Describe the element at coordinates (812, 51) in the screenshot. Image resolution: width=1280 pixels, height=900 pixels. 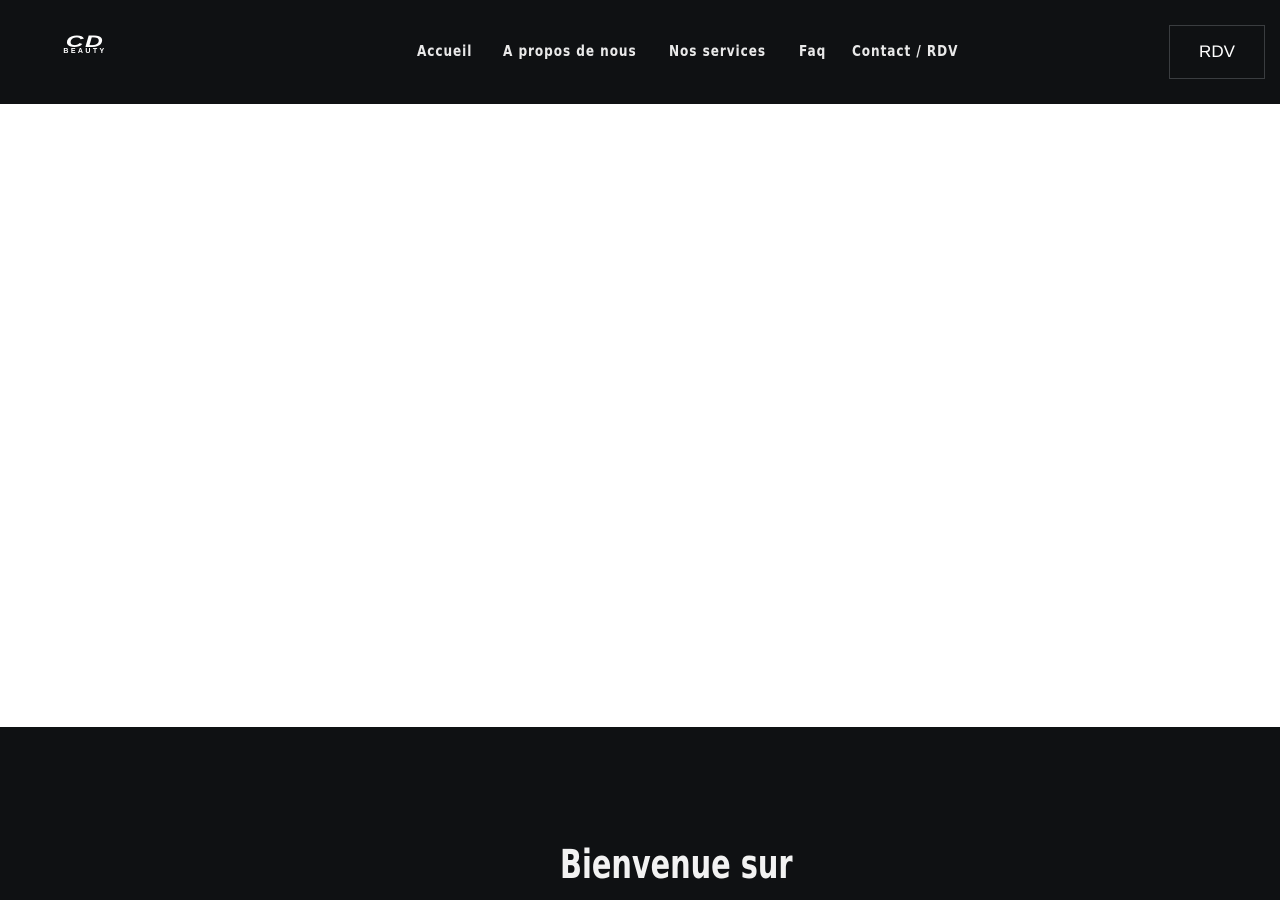
I see `nav-item-faq: Faq` at that location.